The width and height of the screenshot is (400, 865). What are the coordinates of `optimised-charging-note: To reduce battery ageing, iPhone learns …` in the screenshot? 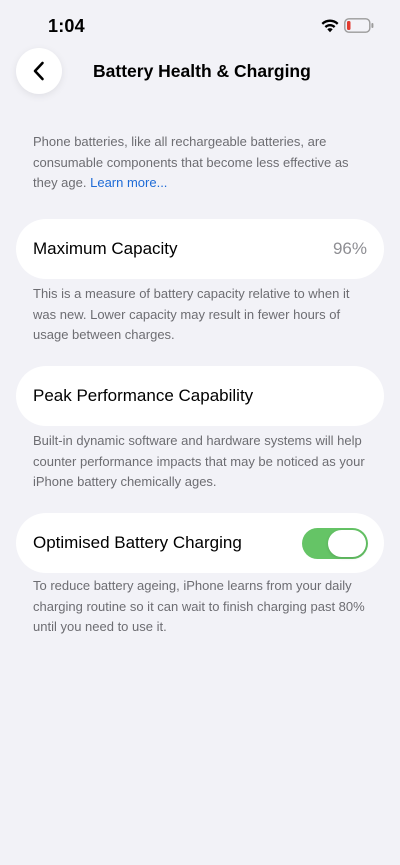 It's located at (199, 606).